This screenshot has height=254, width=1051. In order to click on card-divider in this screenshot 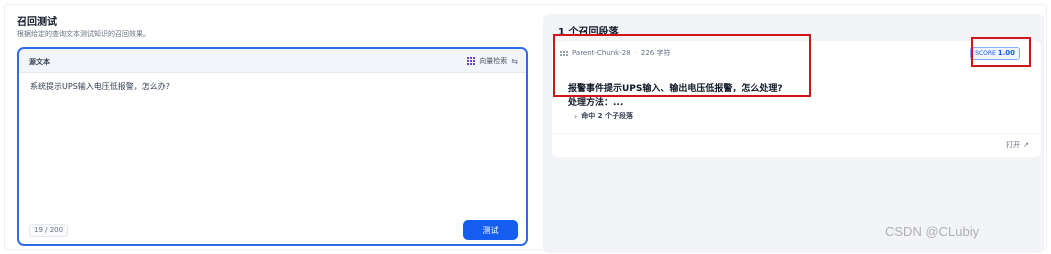, I will do `click(796, 133)`.